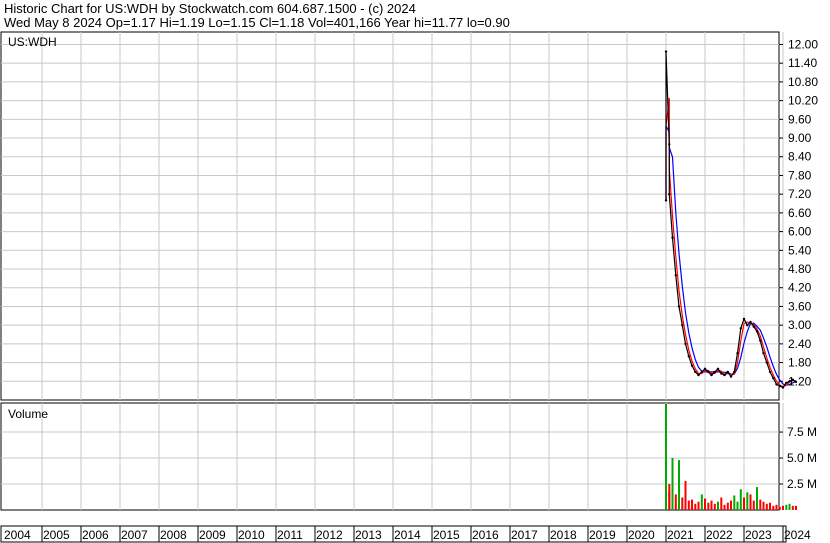 The width and height of the screenshot is (830, 543). Describe the element at coordinates (800, 250) in the screenshot. I see `price-tick-label-5.40: 5.40` at that location.